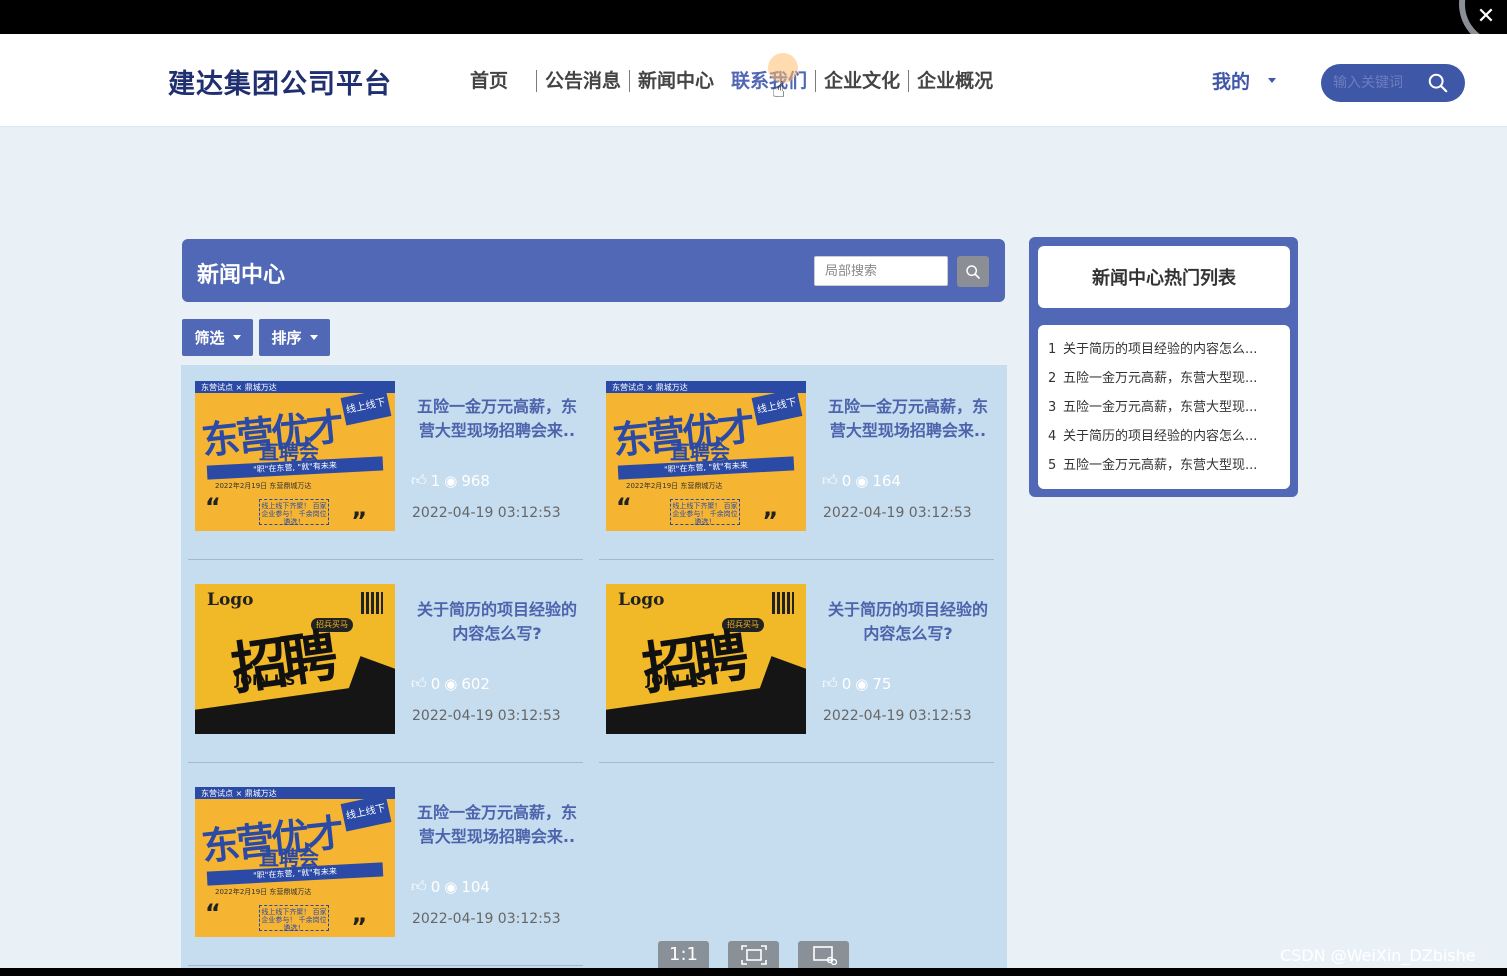 This screenshot has height=976, width=1507. What do you see at coordinates (280, 81) in the screenshot?
I see `brand-title: 建达集团公司平台` at bounding box center [280, 81].